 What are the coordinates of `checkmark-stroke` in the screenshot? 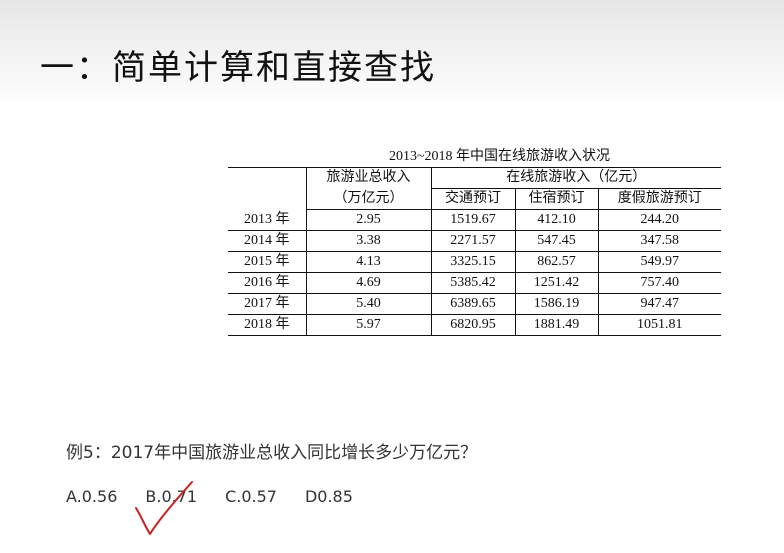 It's located at (164, 508).